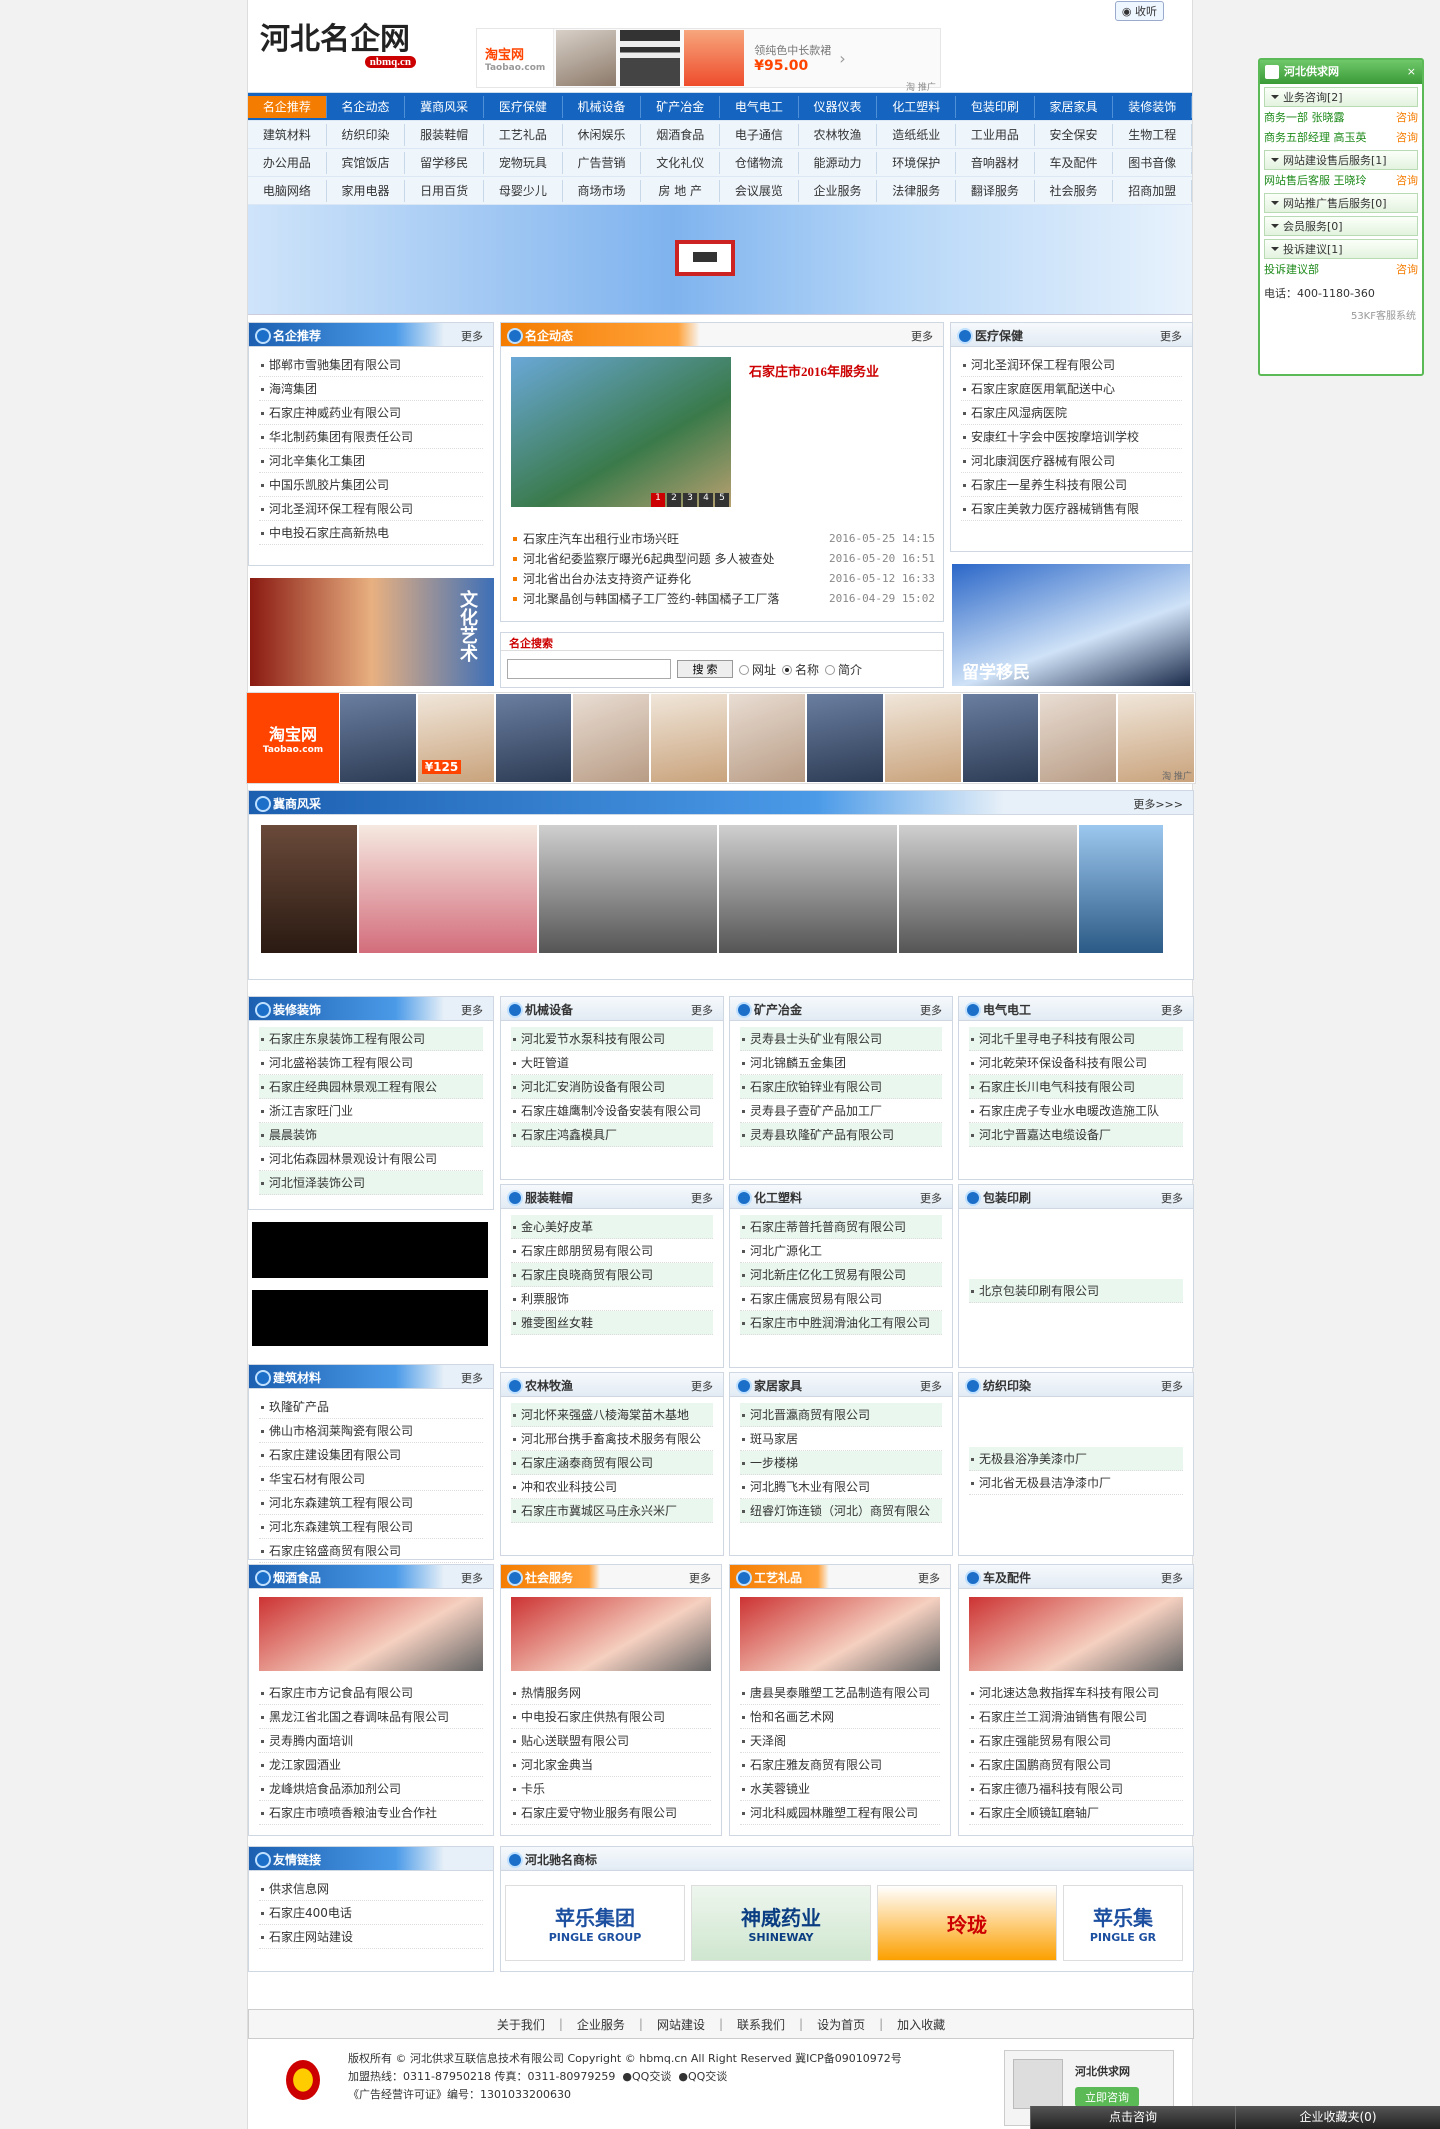 The image size is (1440, 2129). What do you see at coordinates (842, 58) in the screenshot?
I see `chevron-right-icon: ›` at bounding box center [842, 58].